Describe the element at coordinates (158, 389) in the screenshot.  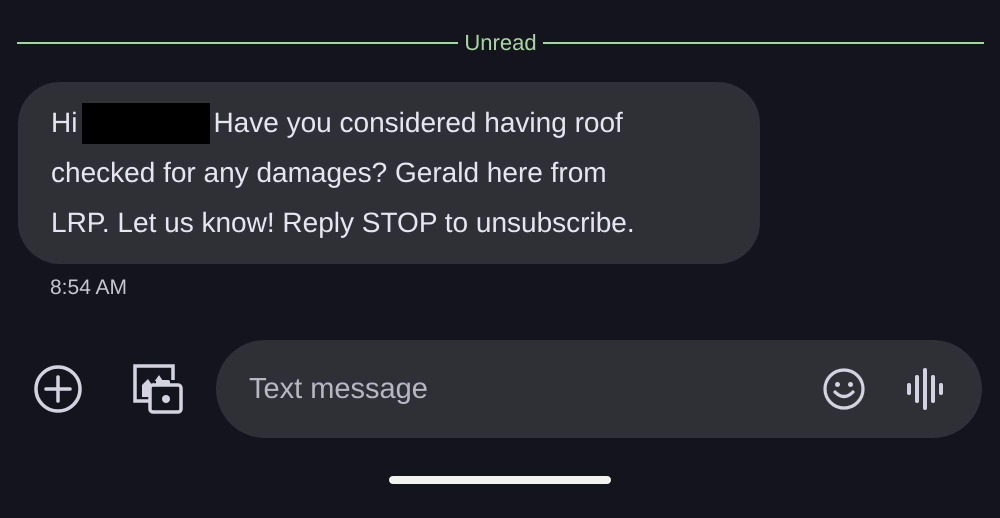
I see `gallery-camera-icon` at that location.